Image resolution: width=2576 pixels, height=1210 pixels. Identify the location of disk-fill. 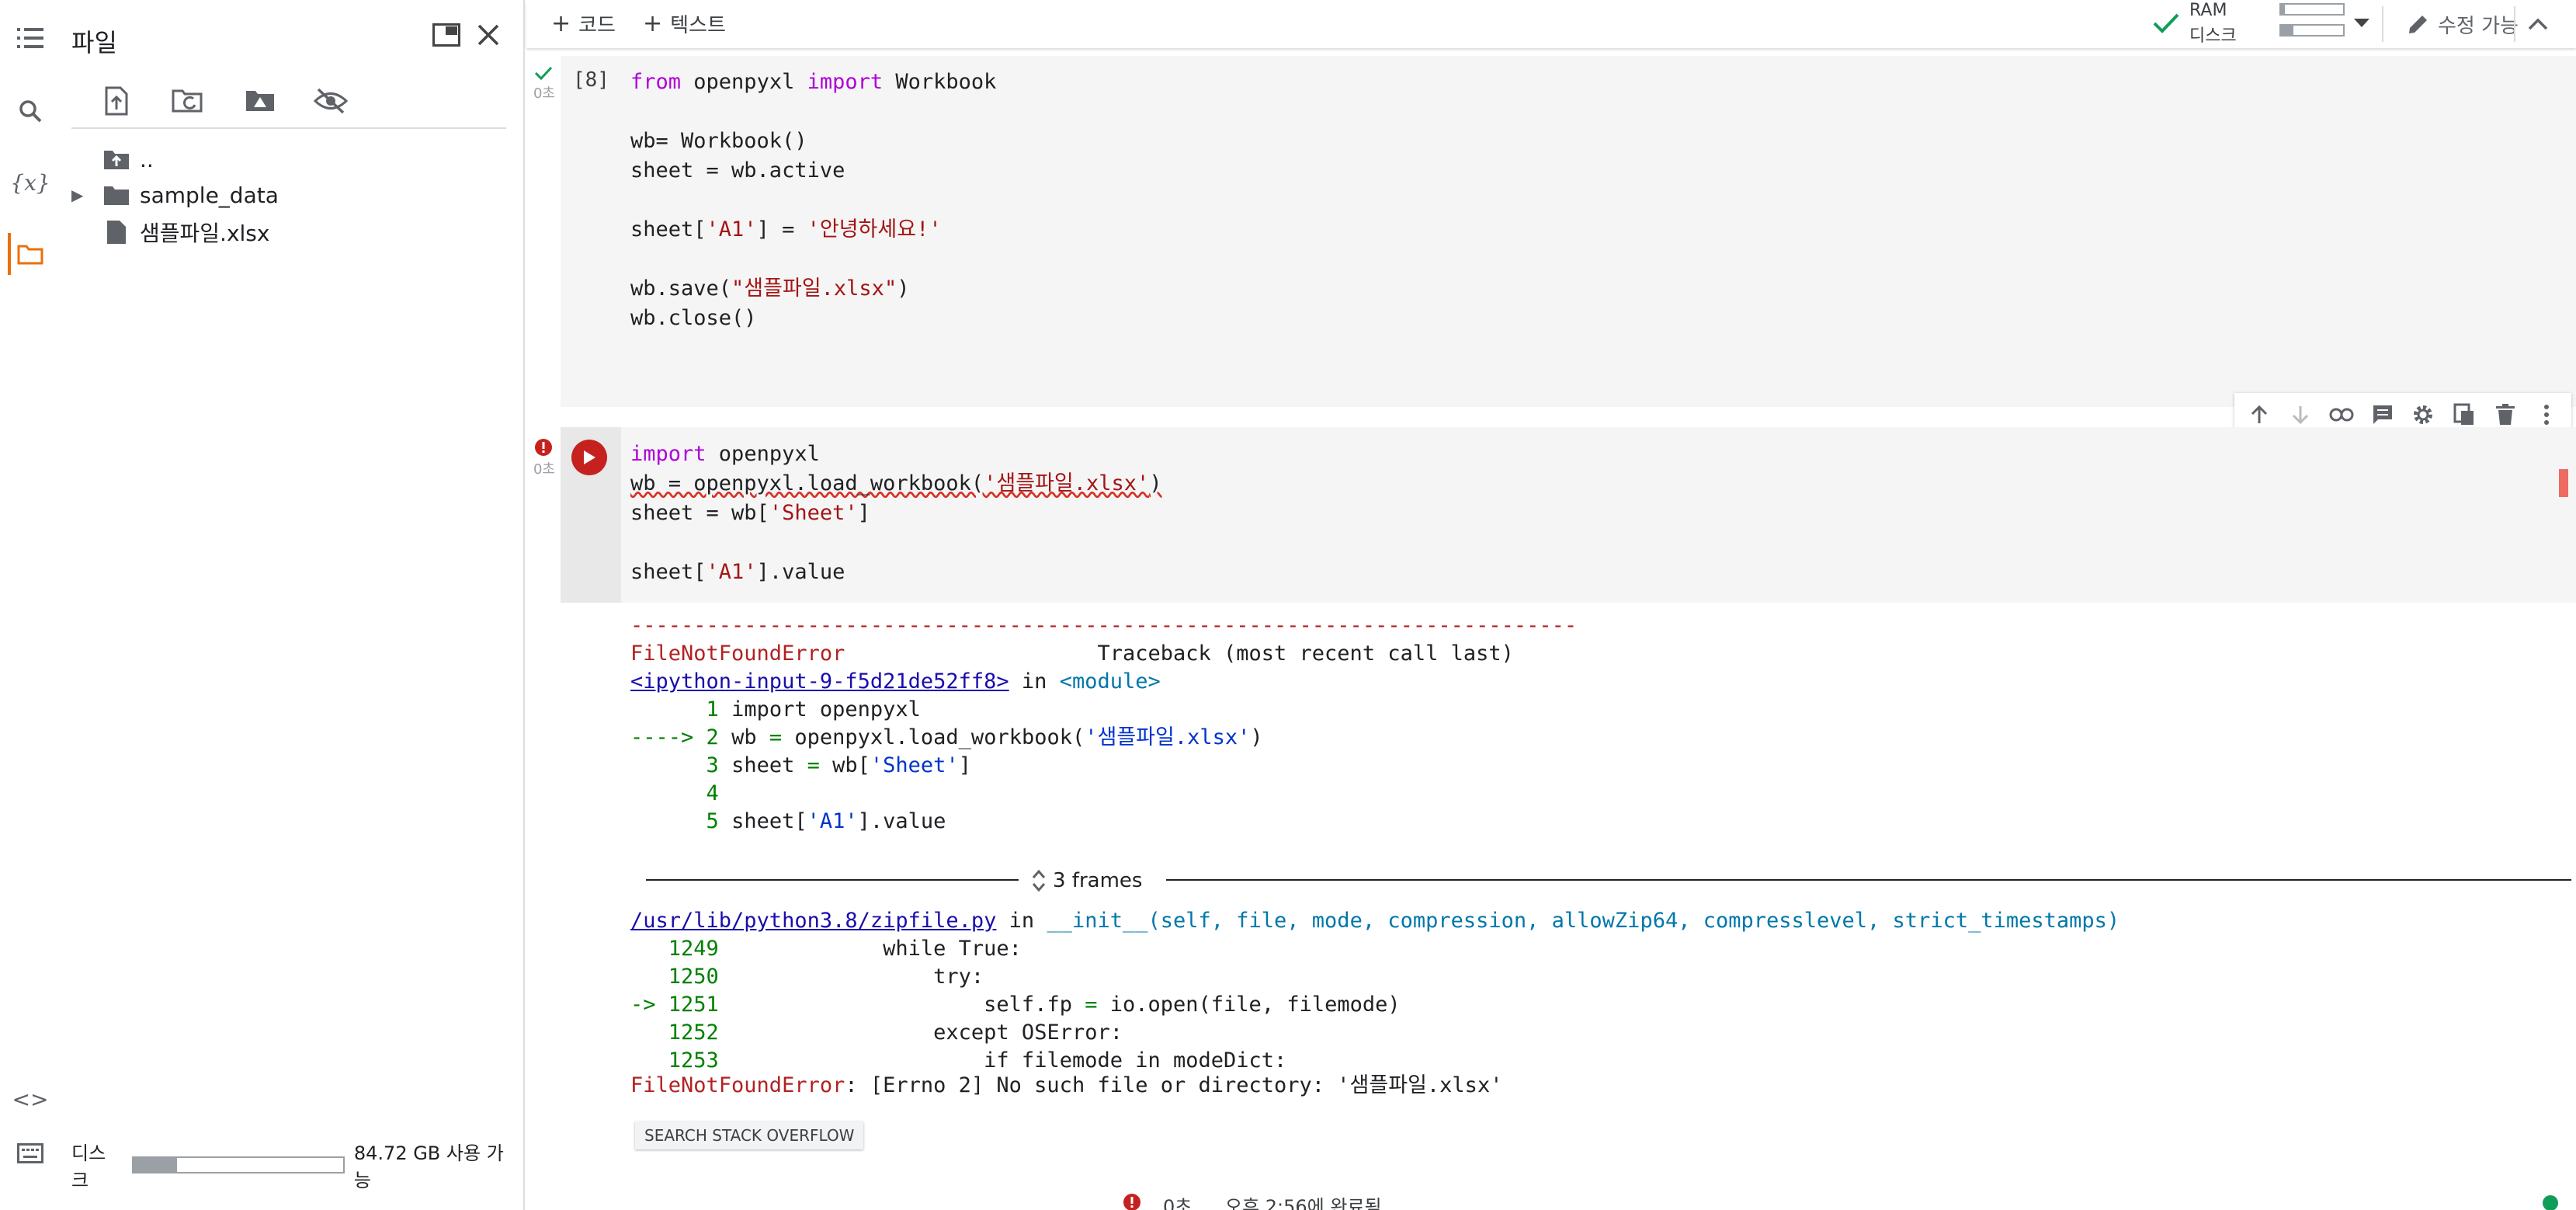
(2287, 30).